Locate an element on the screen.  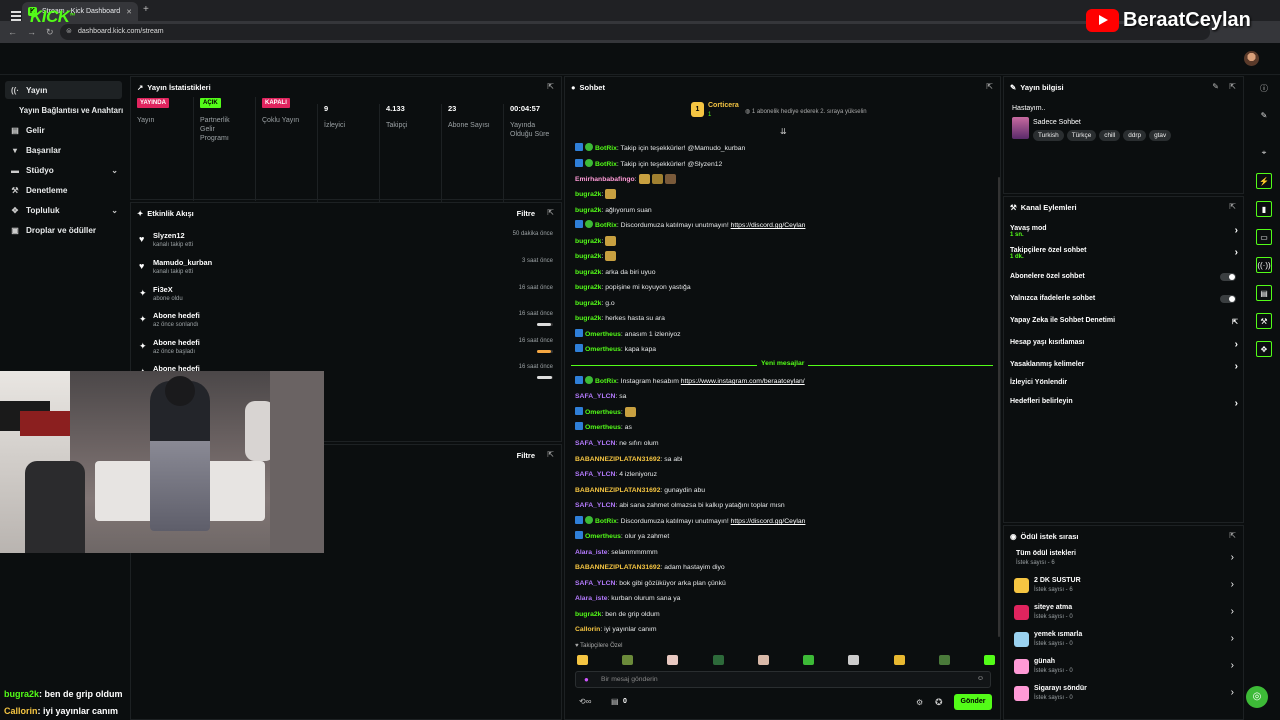
support-button: ◎ is located at coordinates (1257, 697).